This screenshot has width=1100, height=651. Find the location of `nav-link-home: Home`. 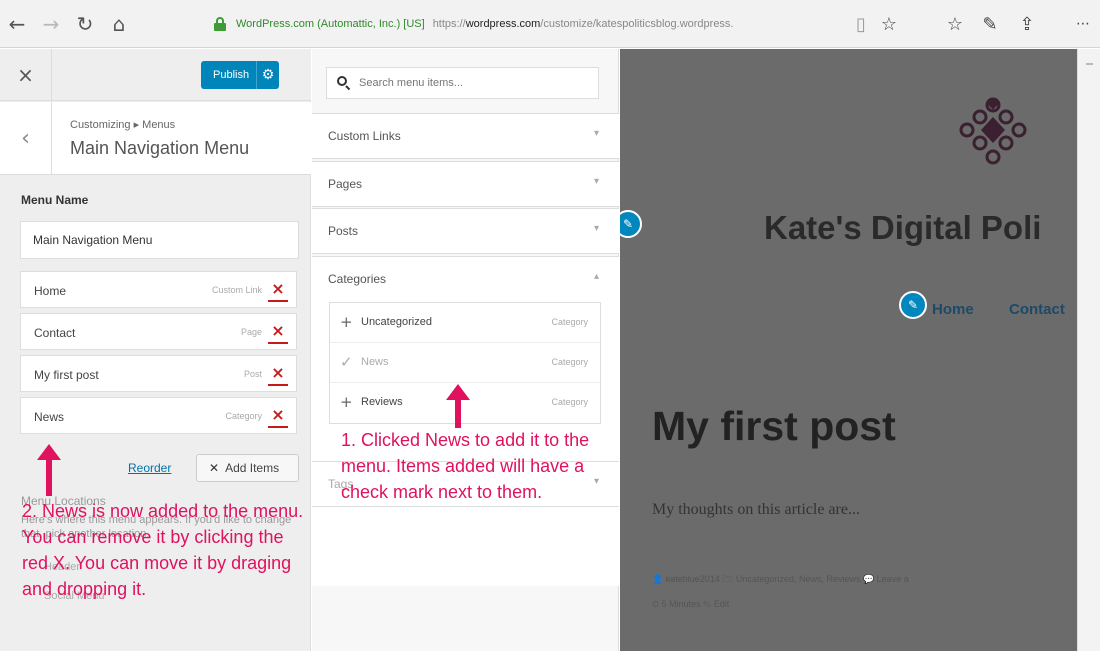

nav-link-home: Home is located at coordinates (953, 309).